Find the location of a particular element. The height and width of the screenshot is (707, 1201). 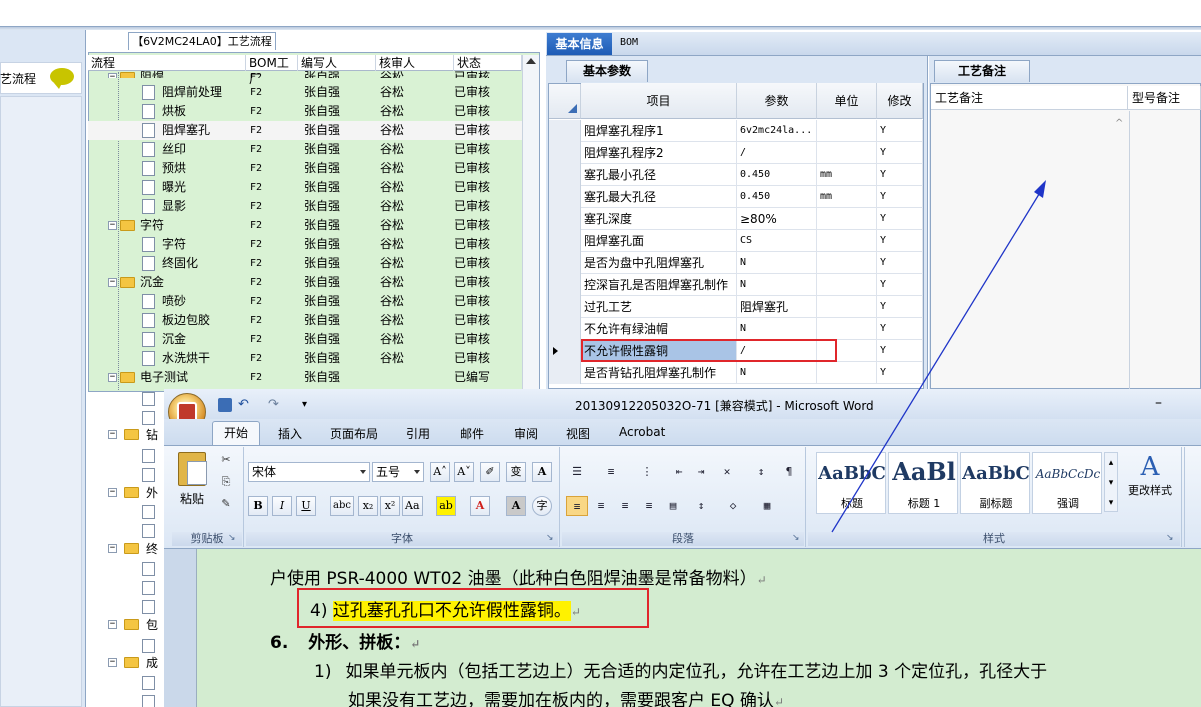

italic-button: I is located at coordinates (282, 506).